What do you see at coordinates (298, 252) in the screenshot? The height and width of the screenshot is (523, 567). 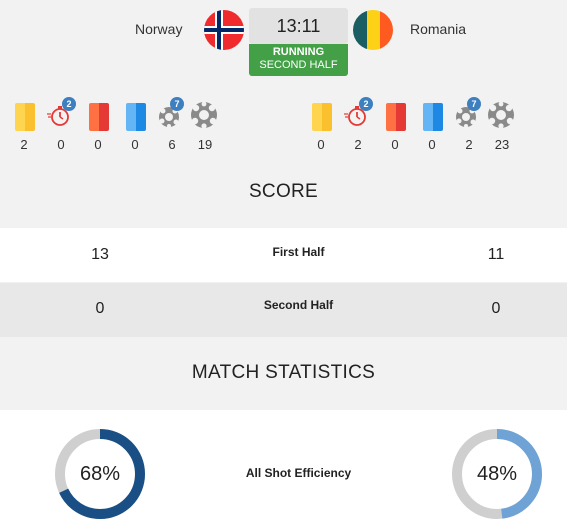 I see `first-half-label: First Half` at bounding box center [298, 252].